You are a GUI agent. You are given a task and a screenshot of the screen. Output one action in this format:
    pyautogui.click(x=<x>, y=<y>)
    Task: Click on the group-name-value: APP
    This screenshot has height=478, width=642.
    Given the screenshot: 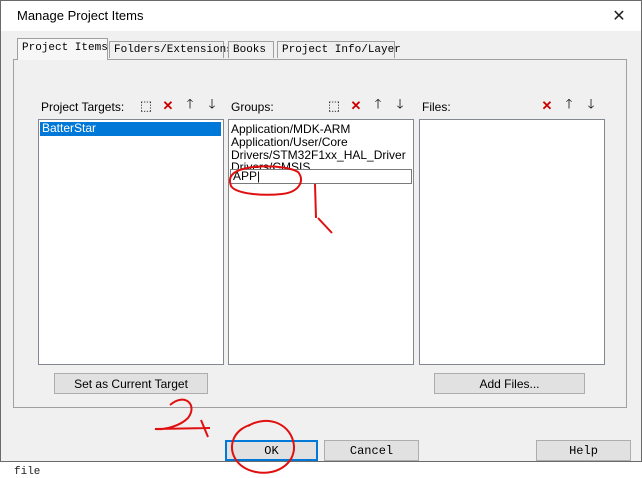 What is the action you would take?
    pyautogui.click(x=245, y=176)
    